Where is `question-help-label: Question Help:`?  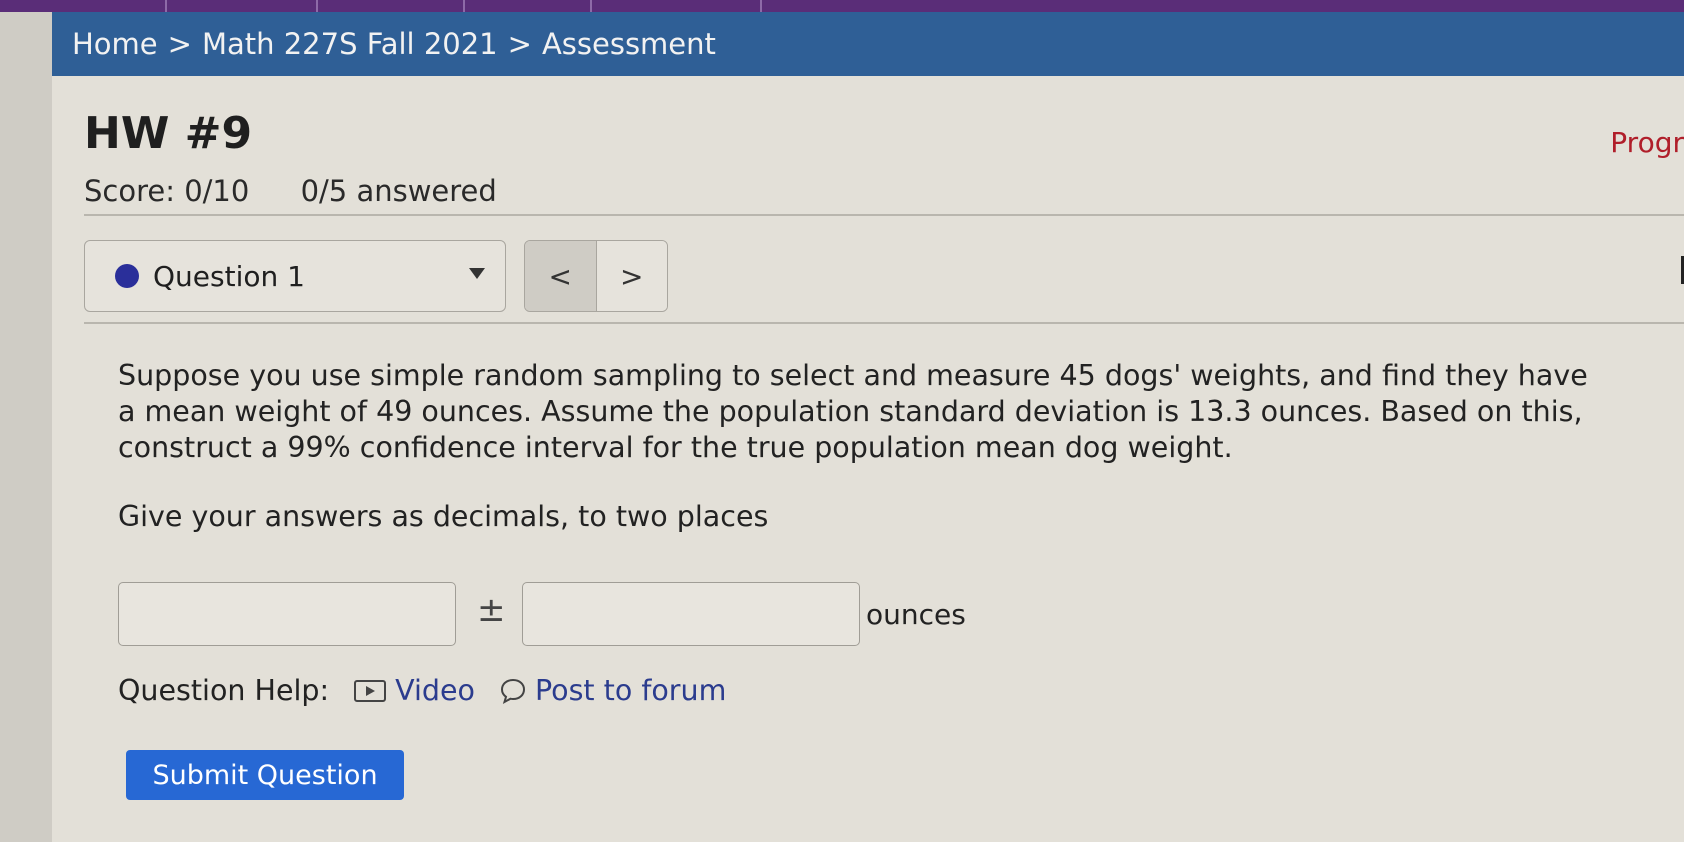 question-help-label: Question Help: is located at coordinates (224, 690).